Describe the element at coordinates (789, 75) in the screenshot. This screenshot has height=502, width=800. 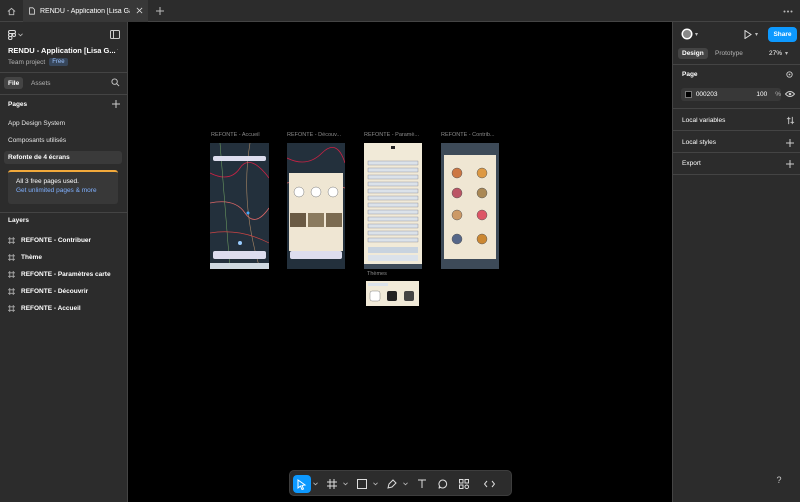
I see `page-settings-icon` at that location.